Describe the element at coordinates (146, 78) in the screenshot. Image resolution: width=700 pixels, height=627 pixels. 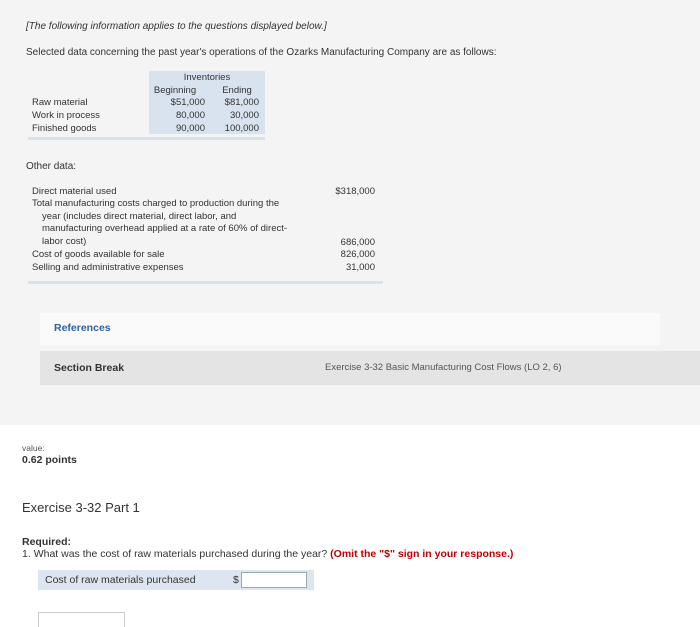
I see `inventories-header-row: Inventories` at that location.